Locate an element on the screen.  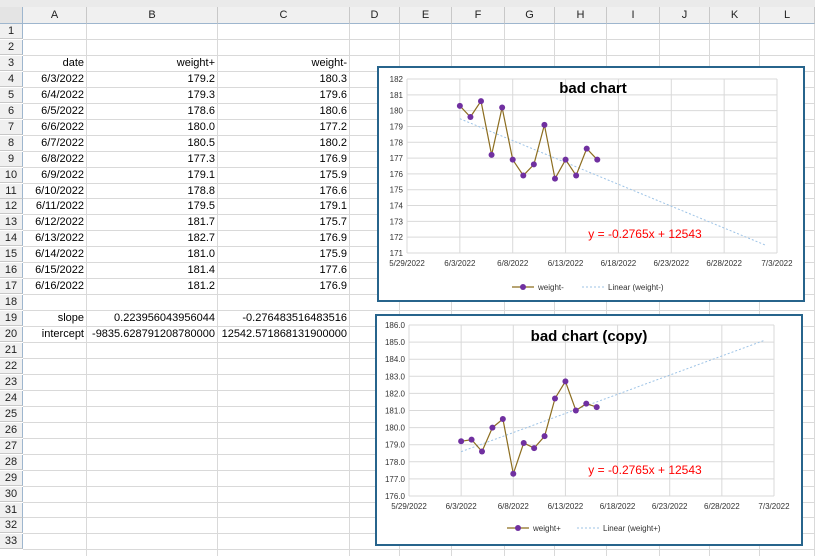
row-header-24: 24 is located at coordinates (11, 398).